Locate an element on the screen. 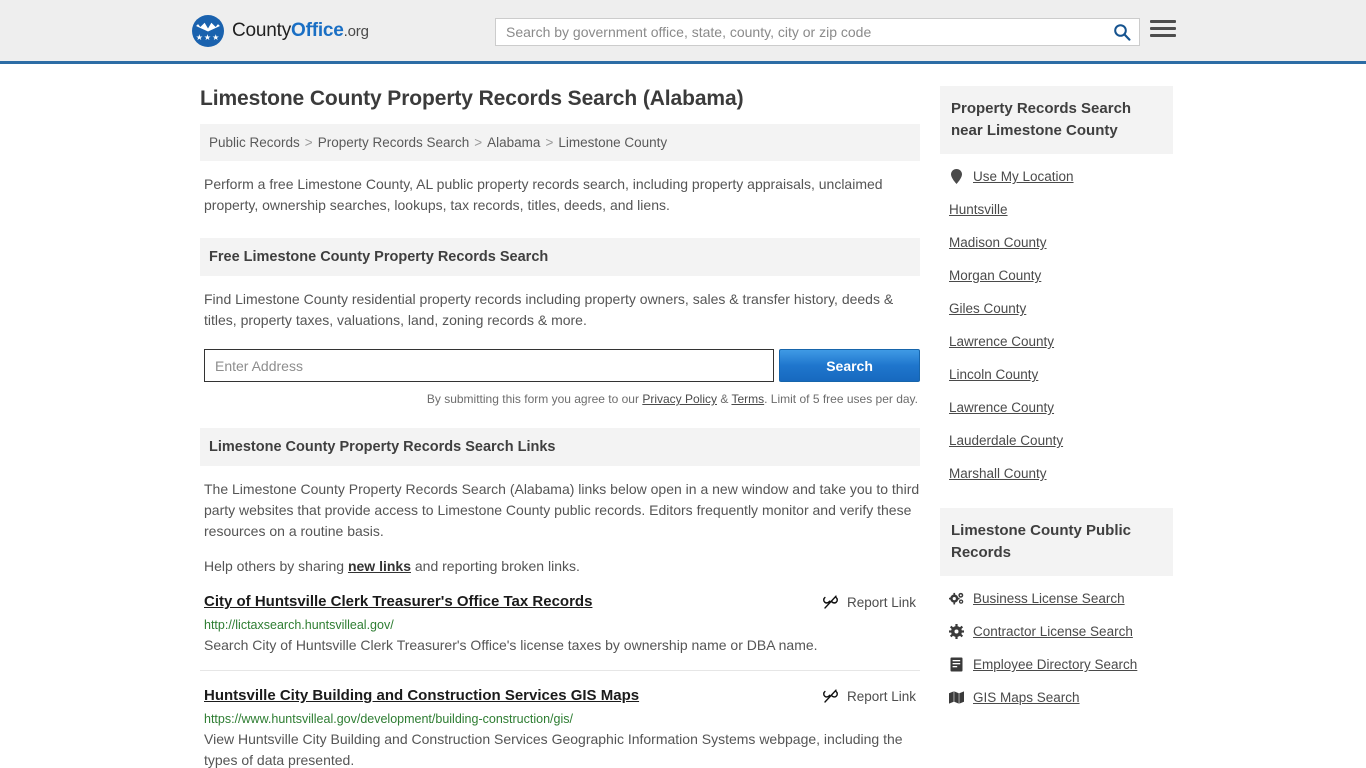 This screenshot has height=768, width=1366. sidebar-item-madison-county: Madison County is located at coordinates (1056, 242).